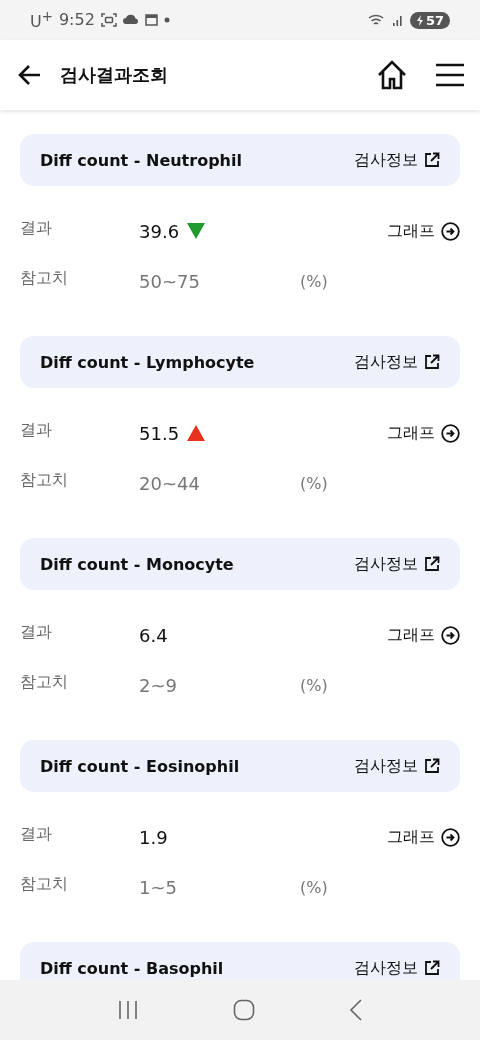  What do you see at coordinates (41, 20) in the screenshot?
I see `carrier-text: U$^{+}$` at bounding box center [41, 20].